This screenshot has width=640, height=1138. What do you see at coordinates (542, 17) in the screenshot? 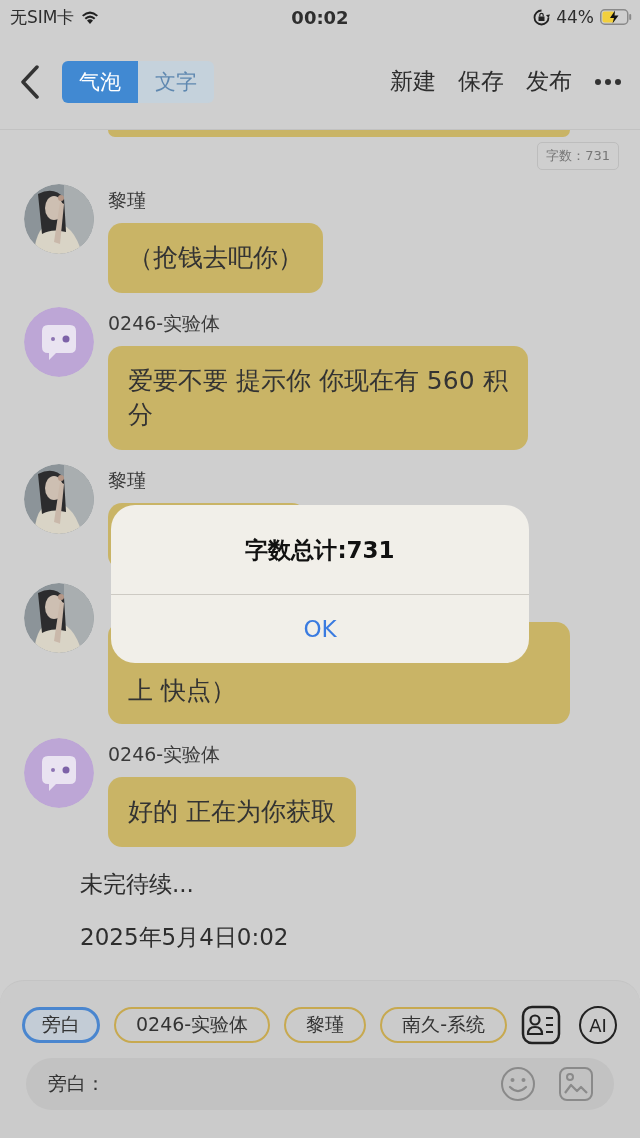
I see `rotation-lock-icon` at bounding box center [542, 17].